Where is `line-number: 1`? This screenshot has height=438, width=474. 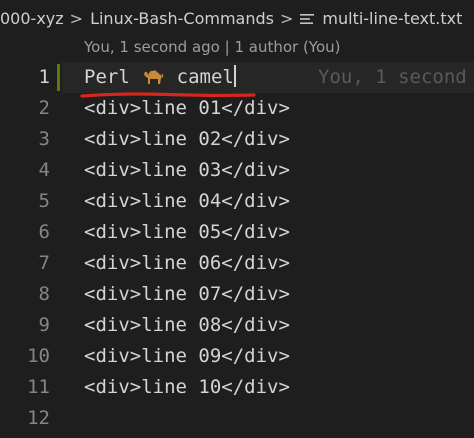
line-number: 1 is located at coordinates (44, 77).